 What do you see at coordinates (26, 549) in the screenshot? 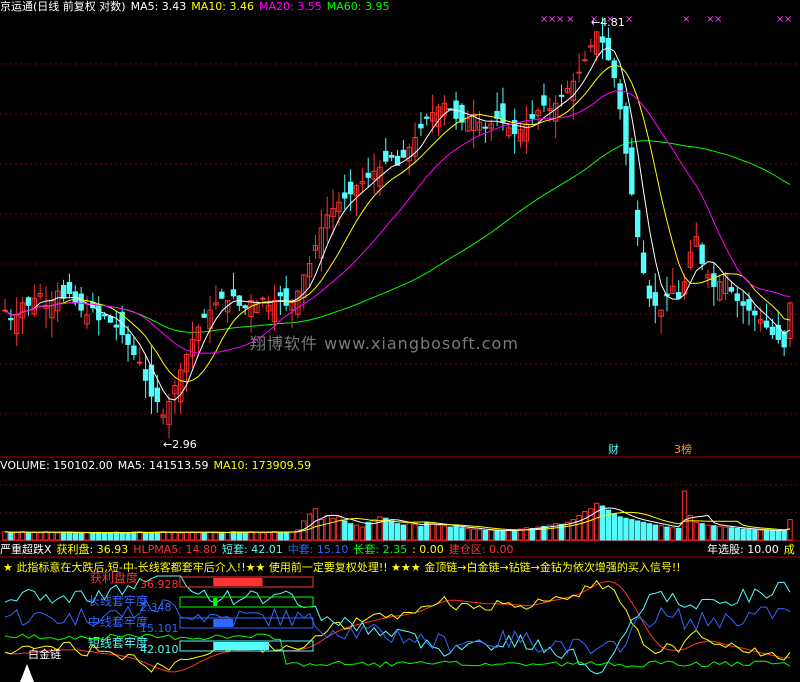
I see `indicator-name: 严重超跌X` at bounding box center [26, 549].